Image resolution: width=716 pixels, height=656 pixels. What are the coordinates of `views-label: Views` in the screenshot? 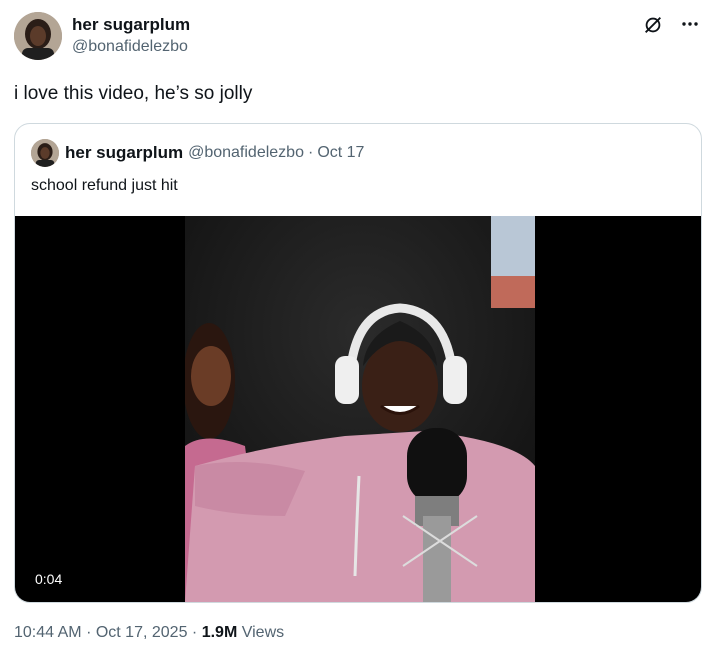 It's located at (263, 632).